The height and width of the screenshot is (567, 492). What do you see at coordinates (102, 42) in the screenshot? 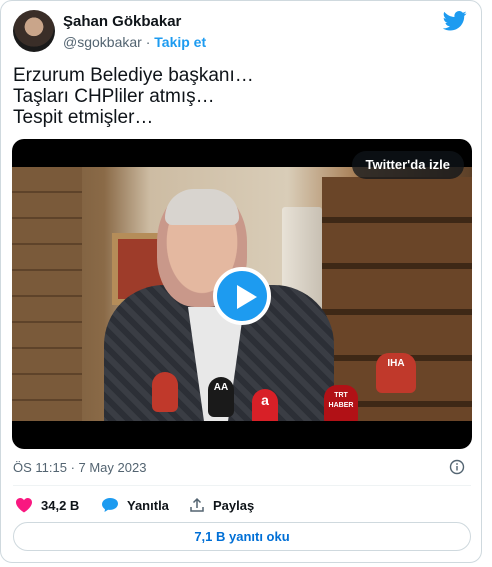
I see `author-handle: @sgokbakar` at bounding box center [102, 42].